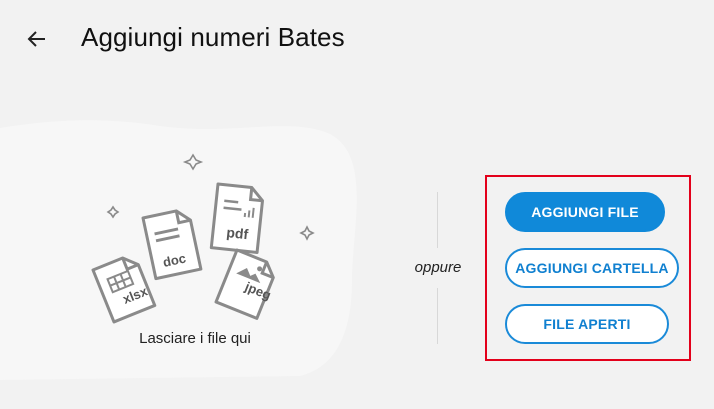  I want to click on pdf-file-icon, so click(236, 218).